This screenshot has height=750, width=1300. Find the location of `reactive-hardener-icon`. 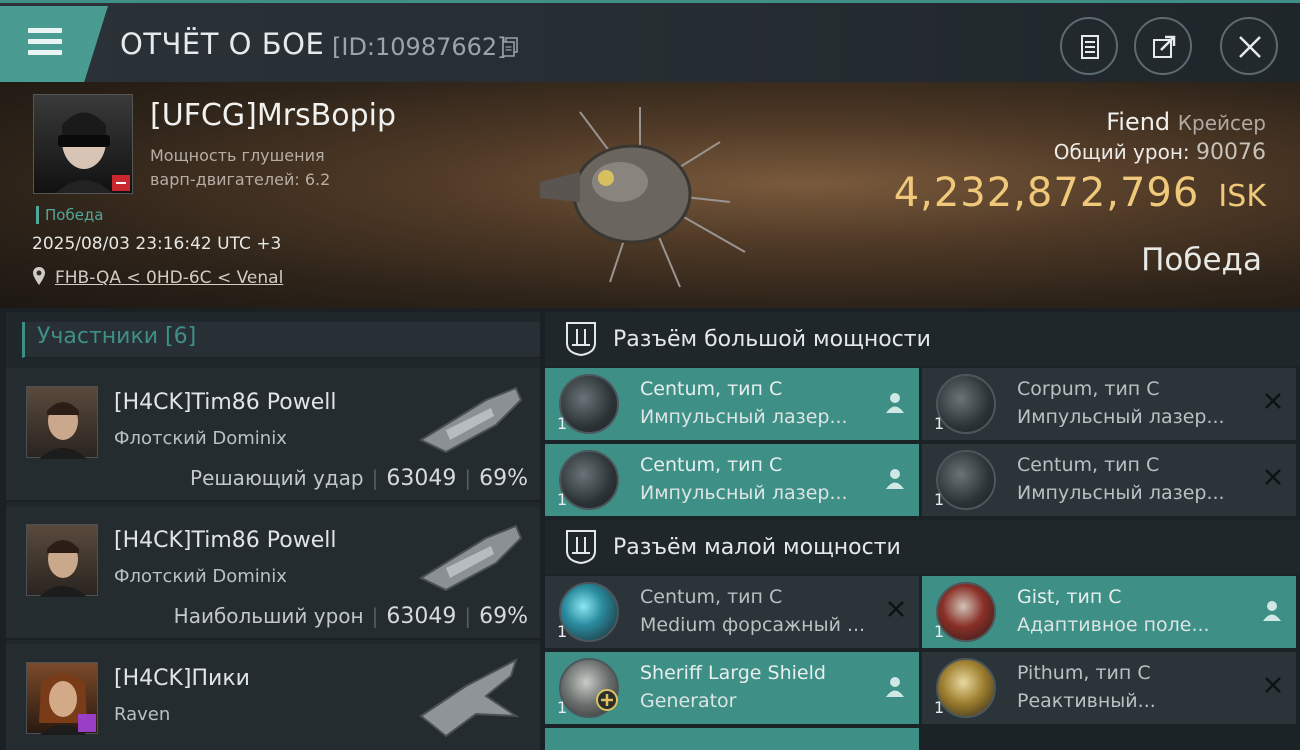

reactive-hardener-icon is located at coordinates (966, 688).